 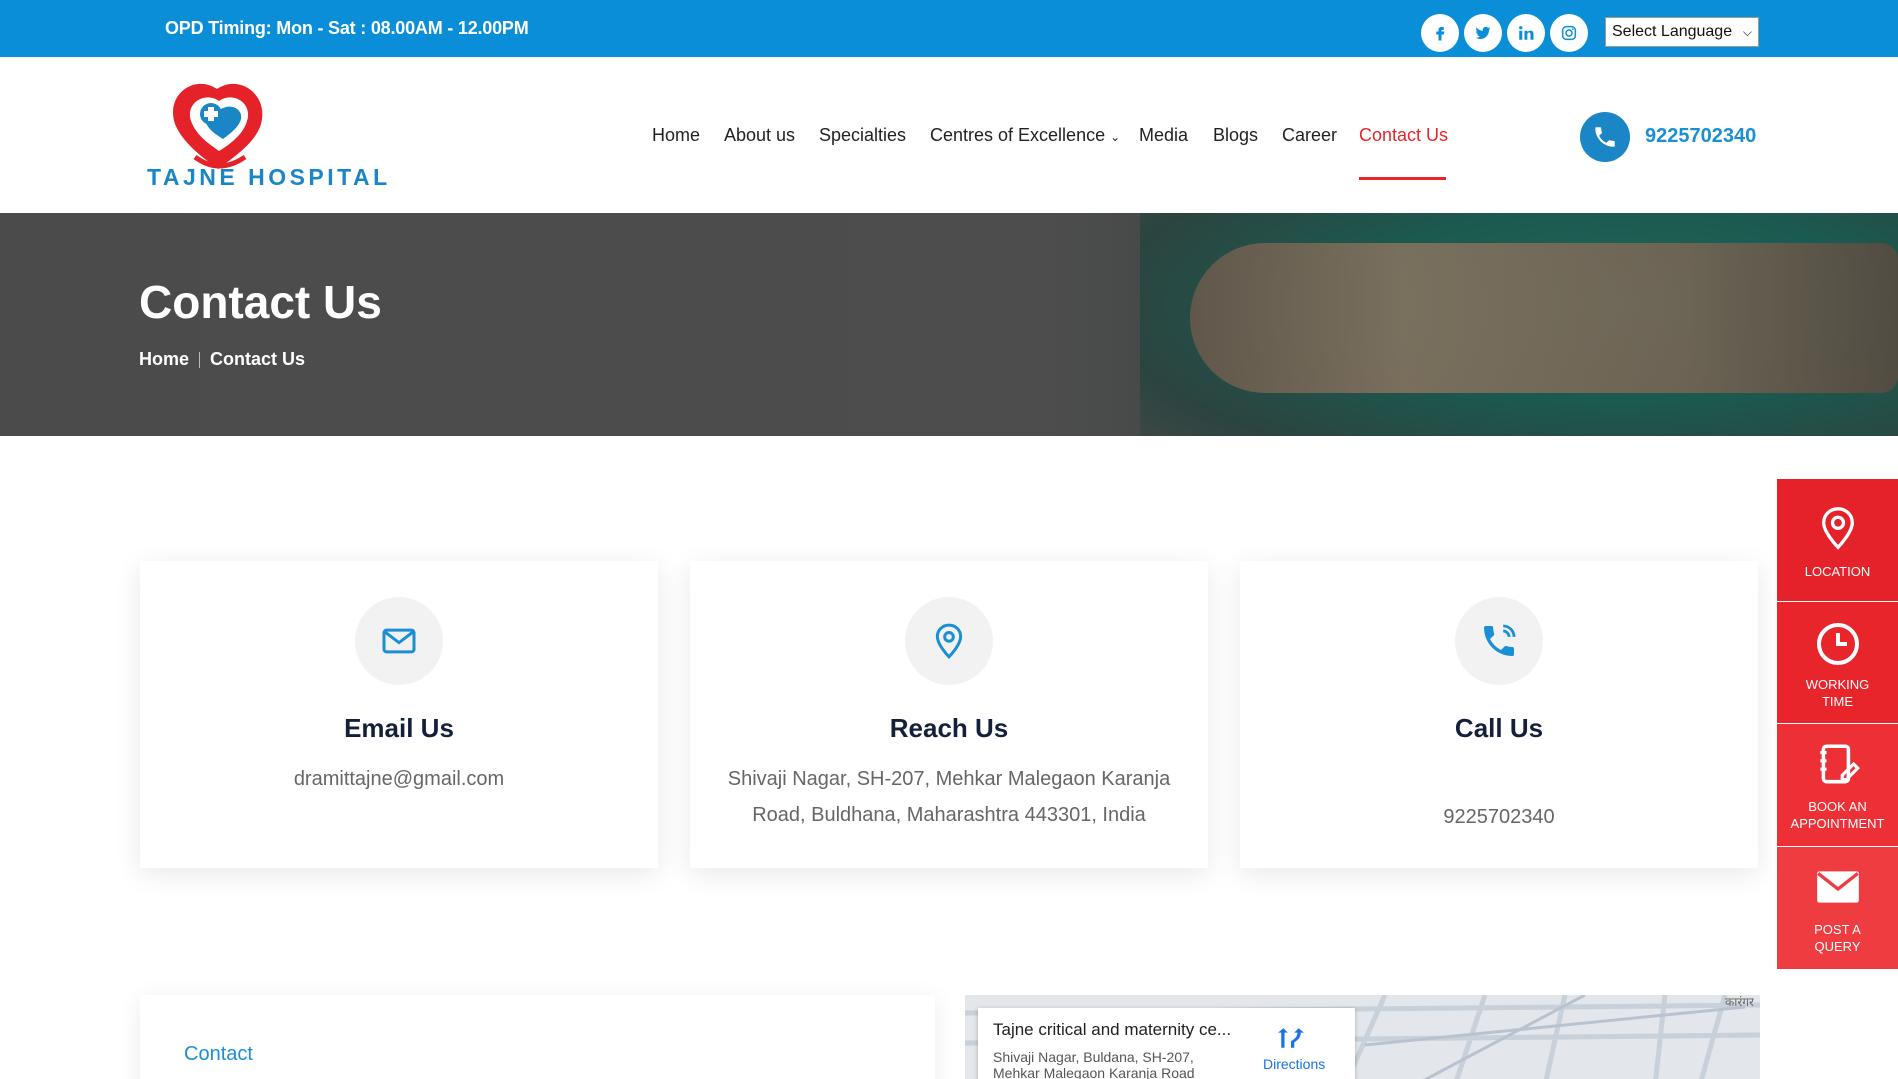 I want to click on email-card: Email Us dramittajne@gmail.com, so click(x=399, y=714).